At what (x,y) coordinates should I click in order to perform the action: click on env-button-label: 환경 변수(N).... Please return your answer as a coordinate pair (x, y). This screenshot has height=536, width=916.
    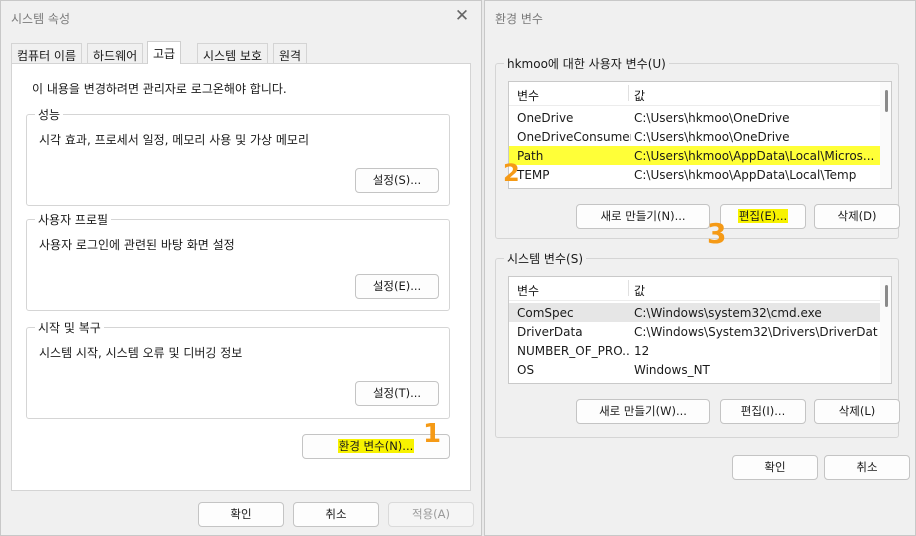
    Looking at the image, I should click on (376, 446).